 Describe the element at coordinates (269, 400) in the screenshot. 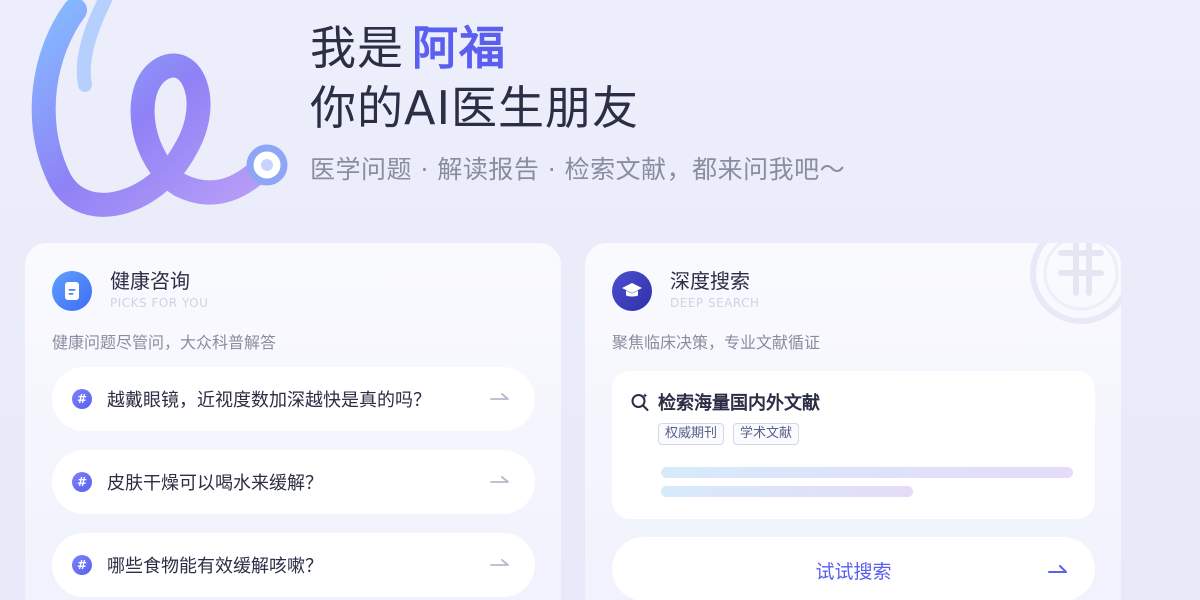

I see `question-text: 越戴眼镜，近视度数加深越快是真的吗？` at that location.